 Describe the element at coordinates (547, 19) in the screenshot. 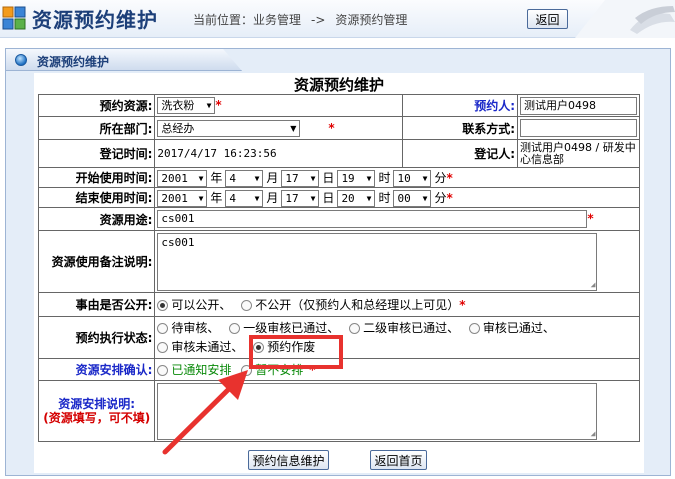

I see `back-button: 返回` at that location.